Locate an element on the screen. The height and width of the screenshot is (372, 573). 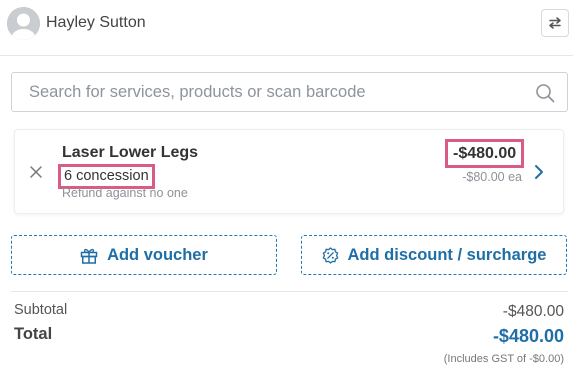
add-voucher-button: Add voucher is located at coordinates (144, 255).